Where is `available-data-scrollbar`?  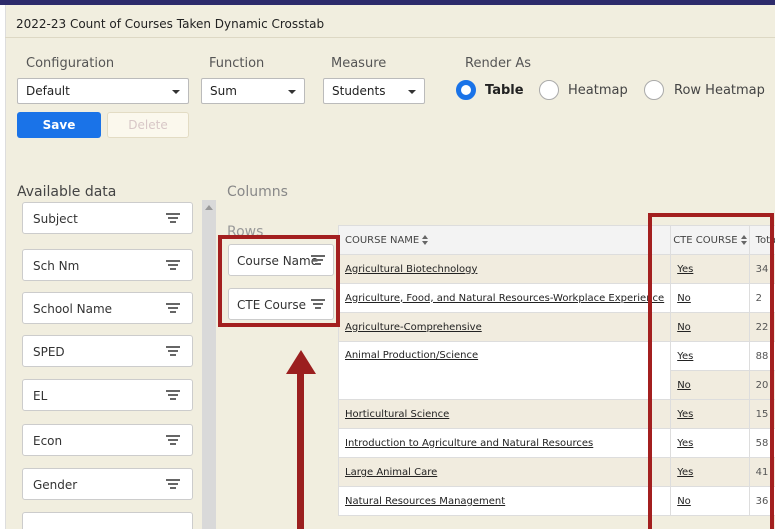 available-data-scrollbar is located at coordinates (209, 364).